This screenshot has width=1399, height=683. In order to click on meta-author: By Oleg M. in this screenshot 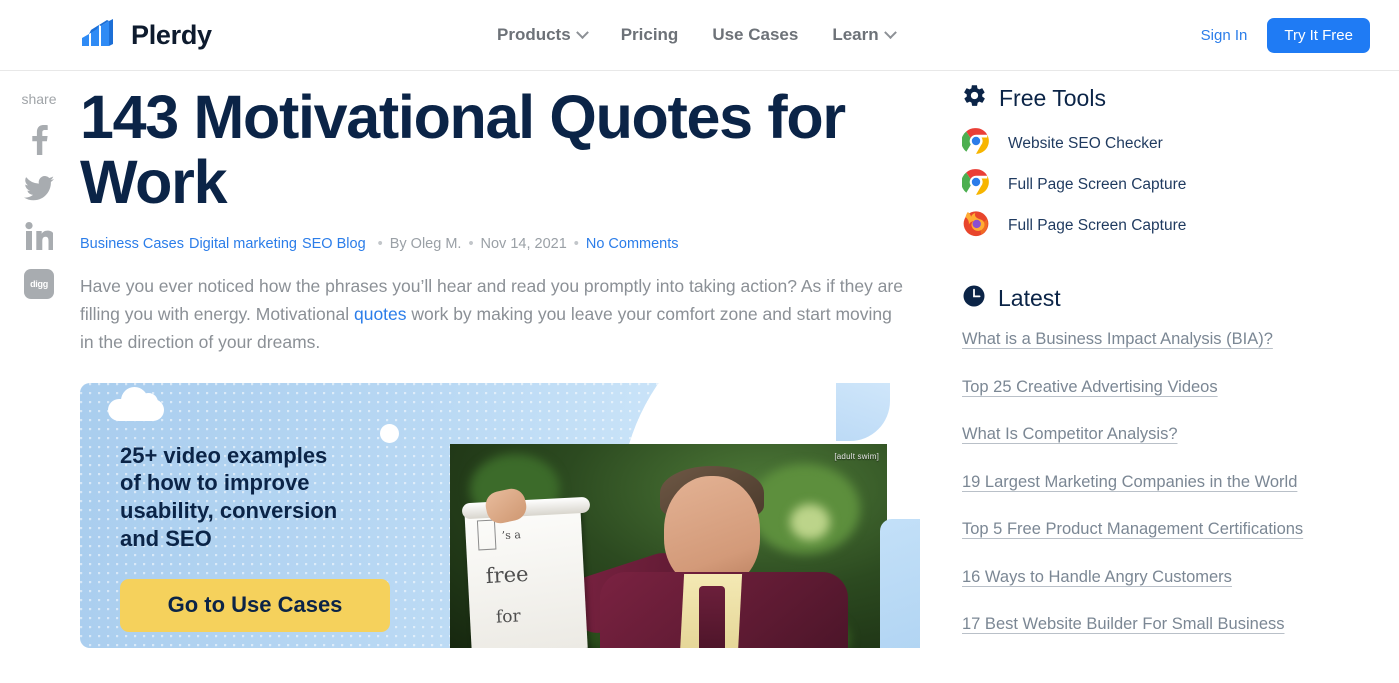, I will do `click(425, 243)`.